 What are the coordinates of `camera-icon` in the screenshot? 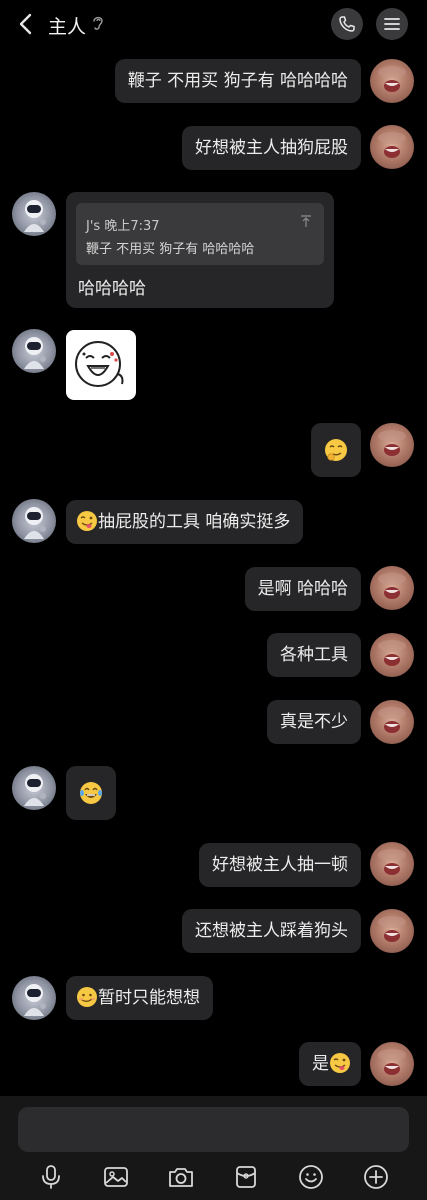 It's located at (181, 1177).